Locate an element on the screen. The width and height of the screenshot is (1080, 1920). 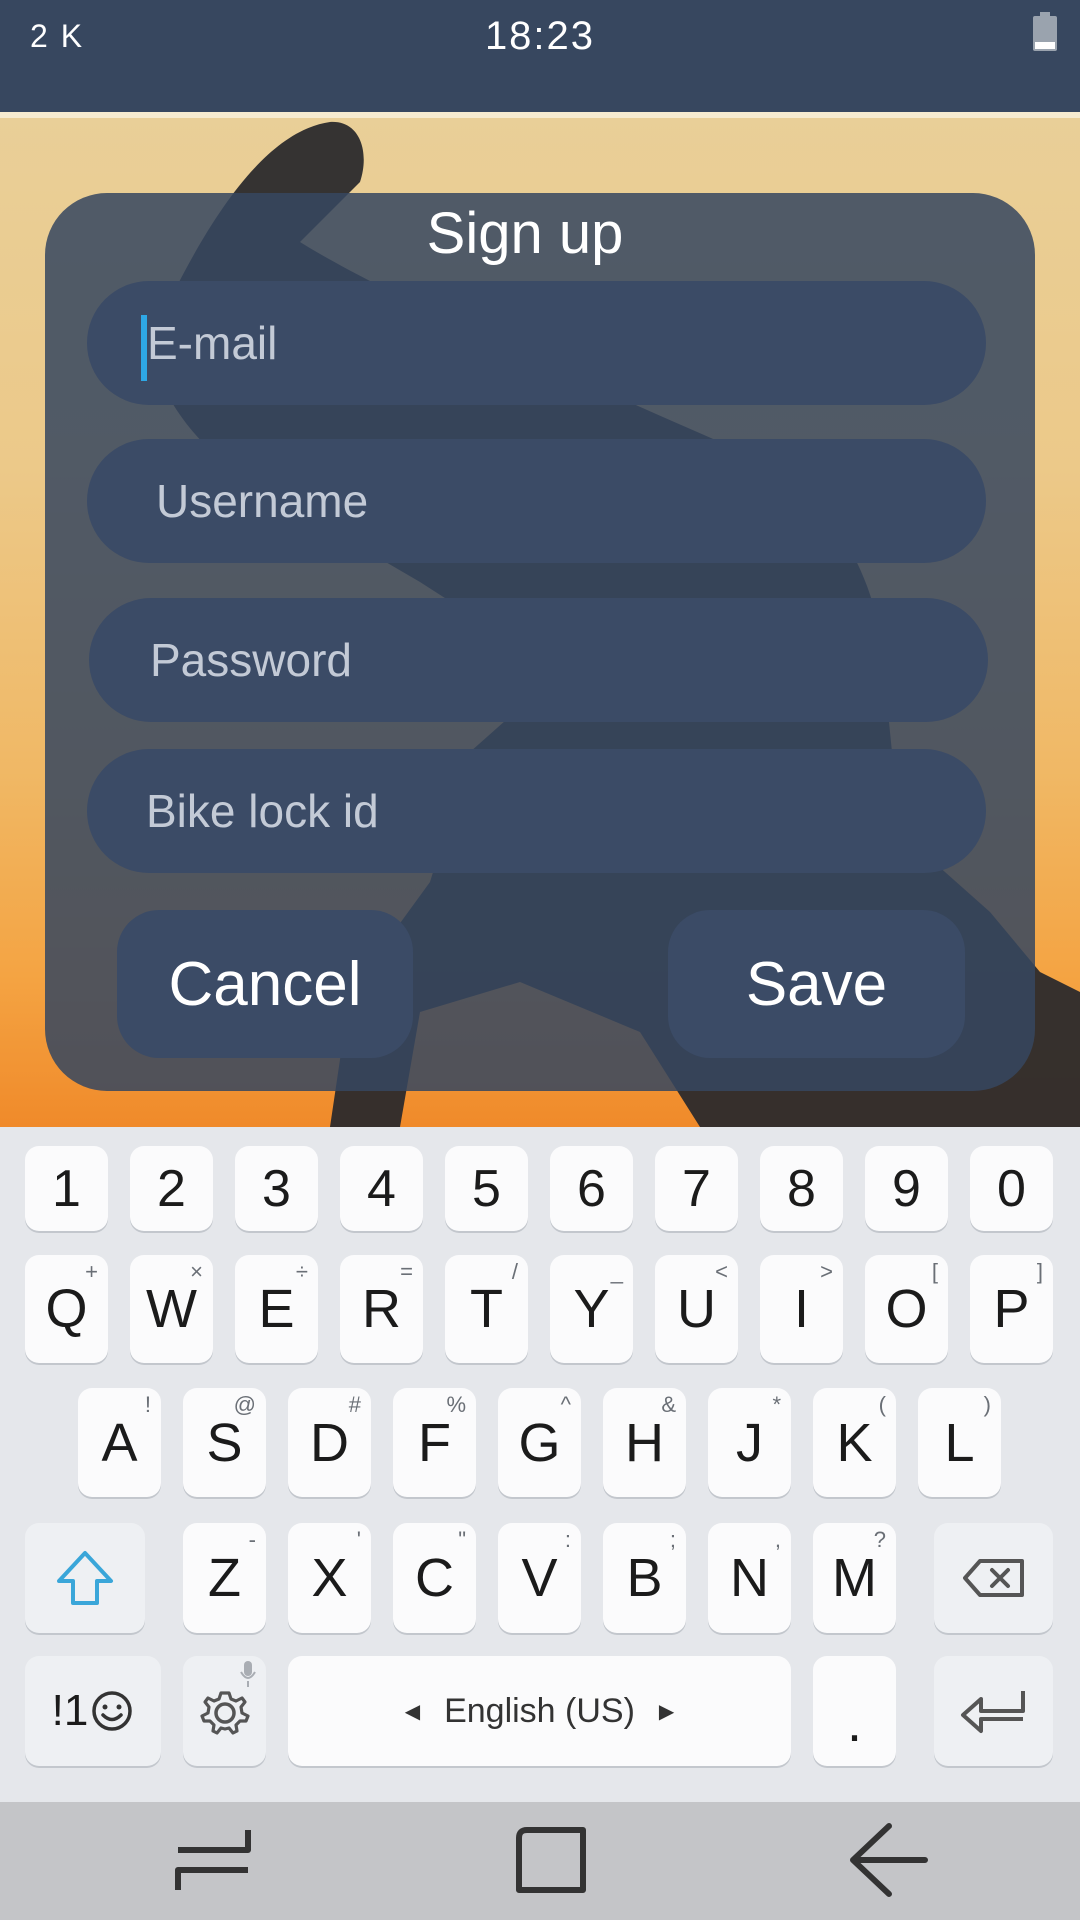
space-key: ◀ English (US) ▶ is located at coordinates (539, 1711).